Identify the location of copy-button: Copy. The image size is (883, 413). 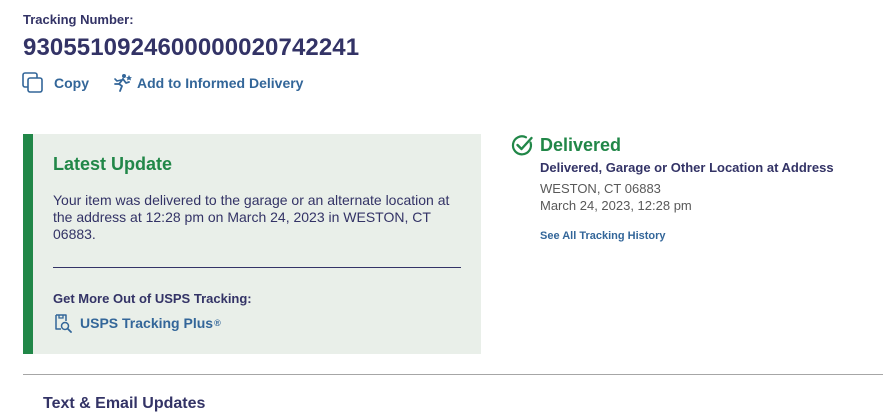
(55, 83).